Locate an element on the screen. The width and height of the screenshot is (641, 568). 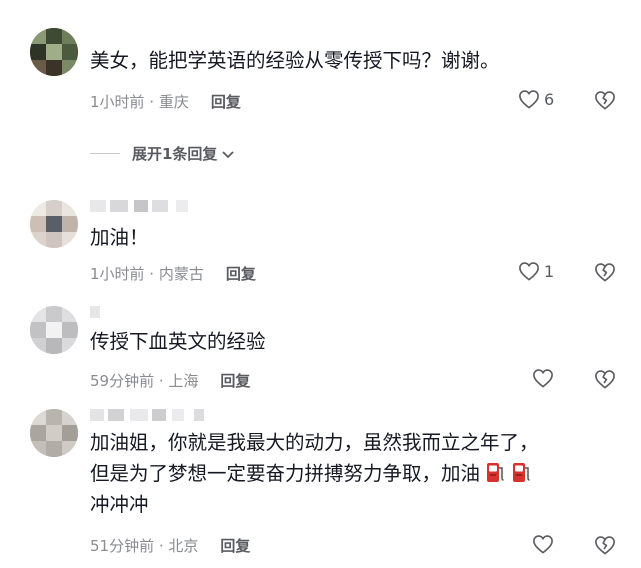
chevron-down-icon is located at coordinates (228, 154).